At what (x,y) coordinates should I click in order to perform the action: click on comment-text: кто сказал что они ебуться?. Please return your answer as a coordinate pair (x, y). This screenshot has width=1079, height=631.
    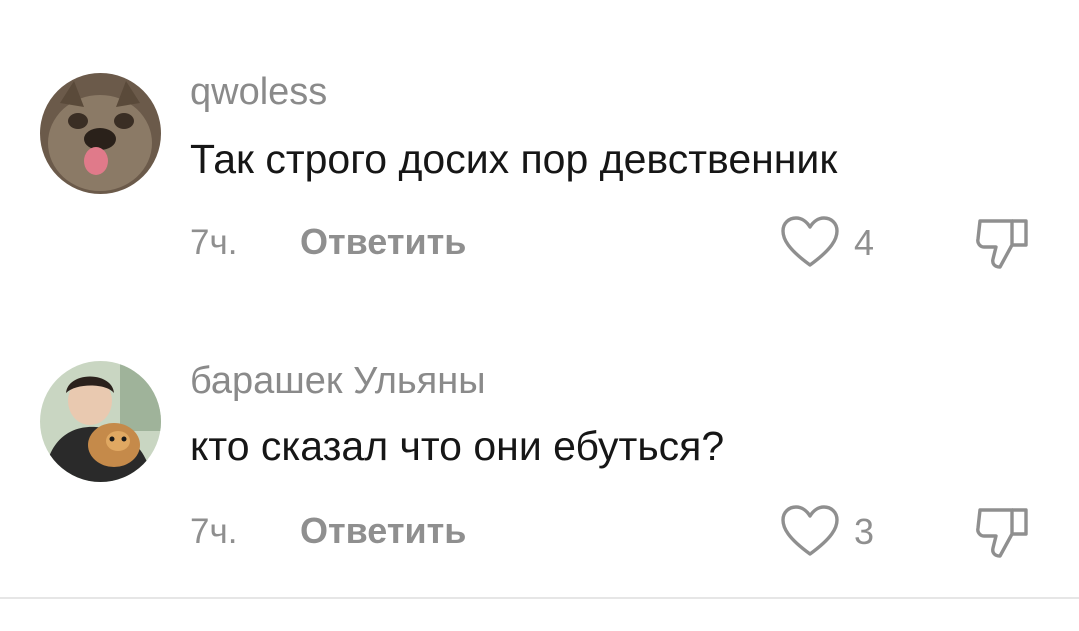
    Looking at the image, I should click on (457, 446).